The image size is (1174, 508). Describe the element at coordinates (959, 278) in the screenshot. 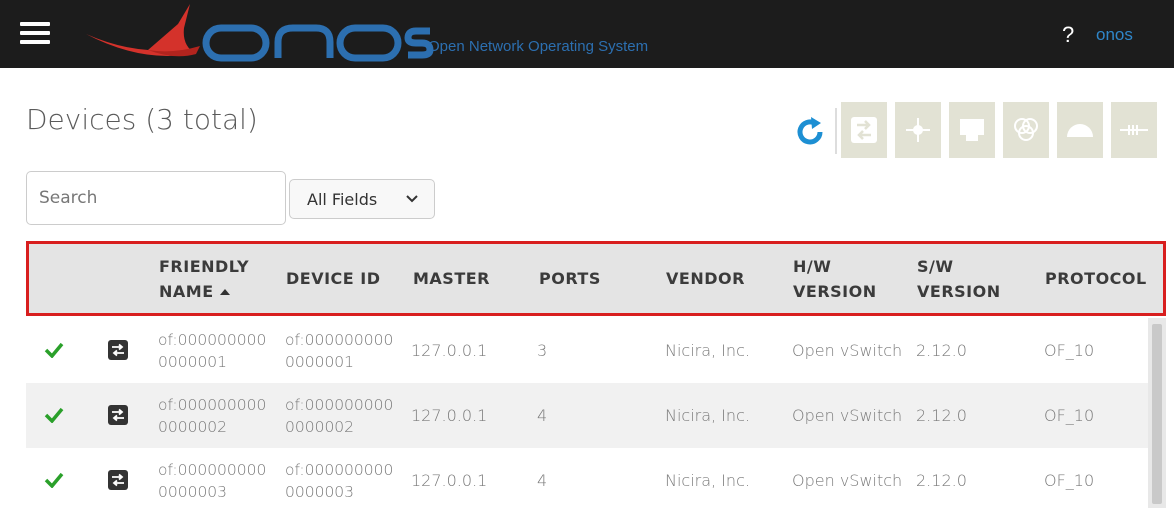

I see `column-header-sw-version: S/W VERSION` at that location.